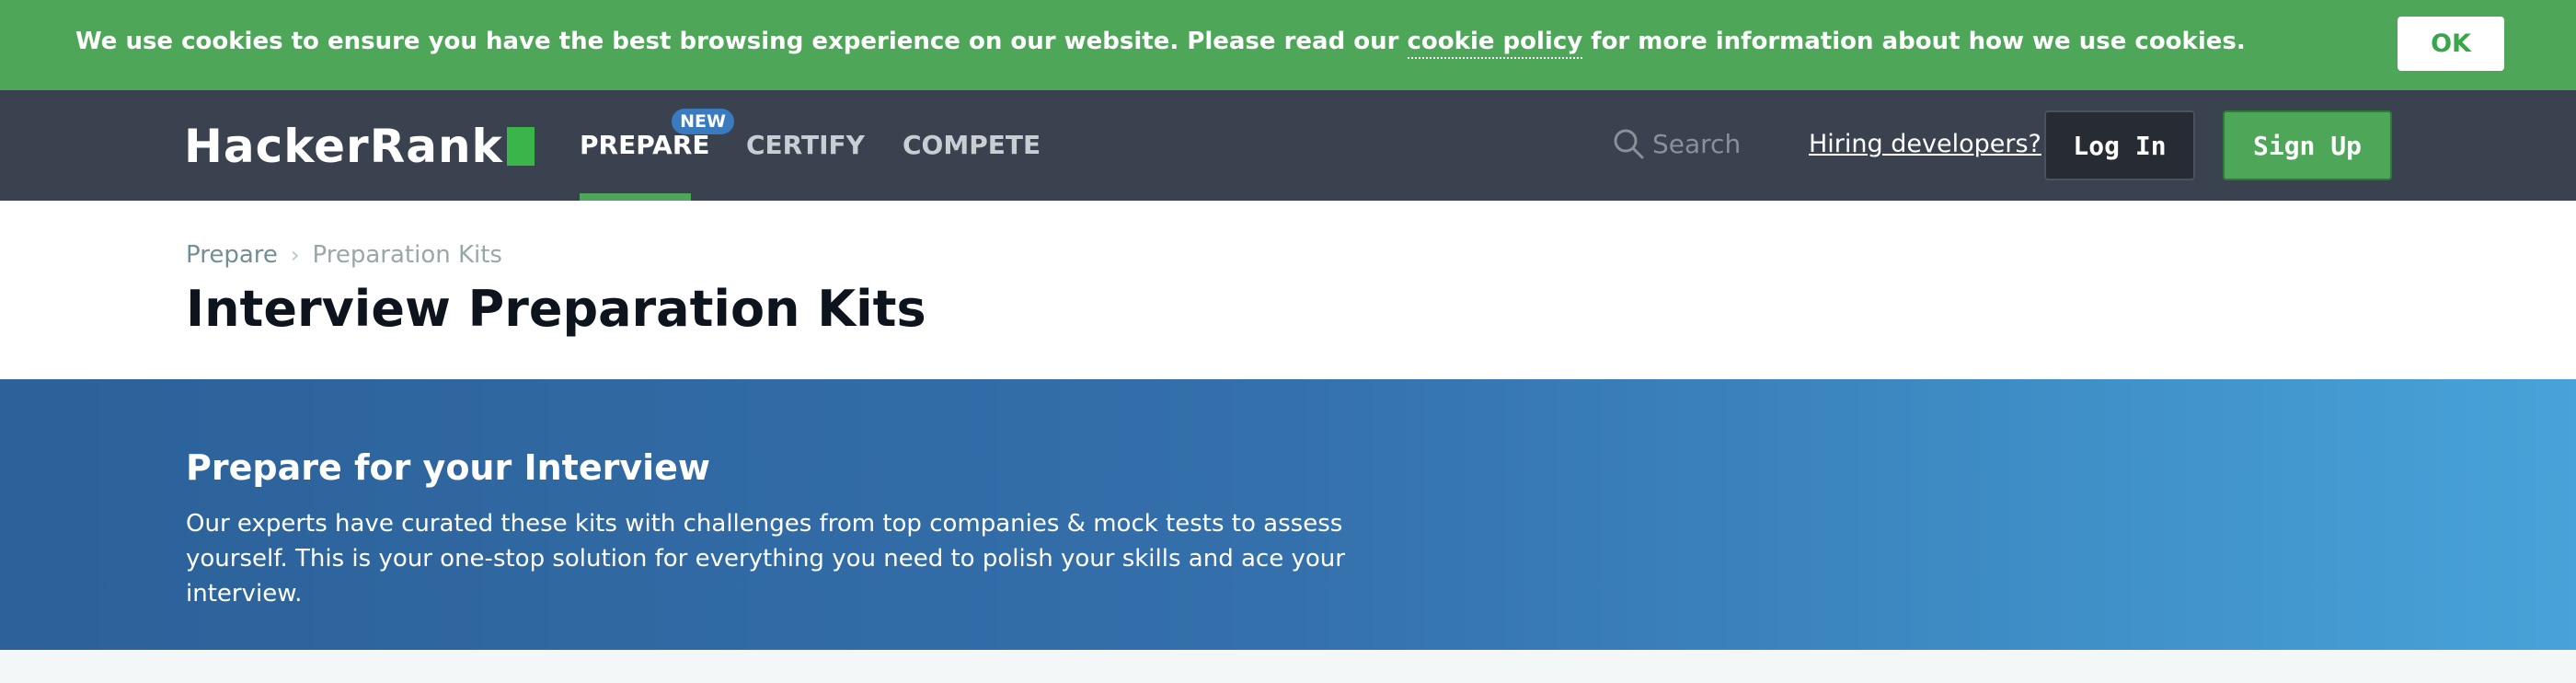 The image size is (2576, 683). Describe the element at coordinates (556, 309) in the screenshot. I see `page-title: Interview Preparation Kits` at that location.